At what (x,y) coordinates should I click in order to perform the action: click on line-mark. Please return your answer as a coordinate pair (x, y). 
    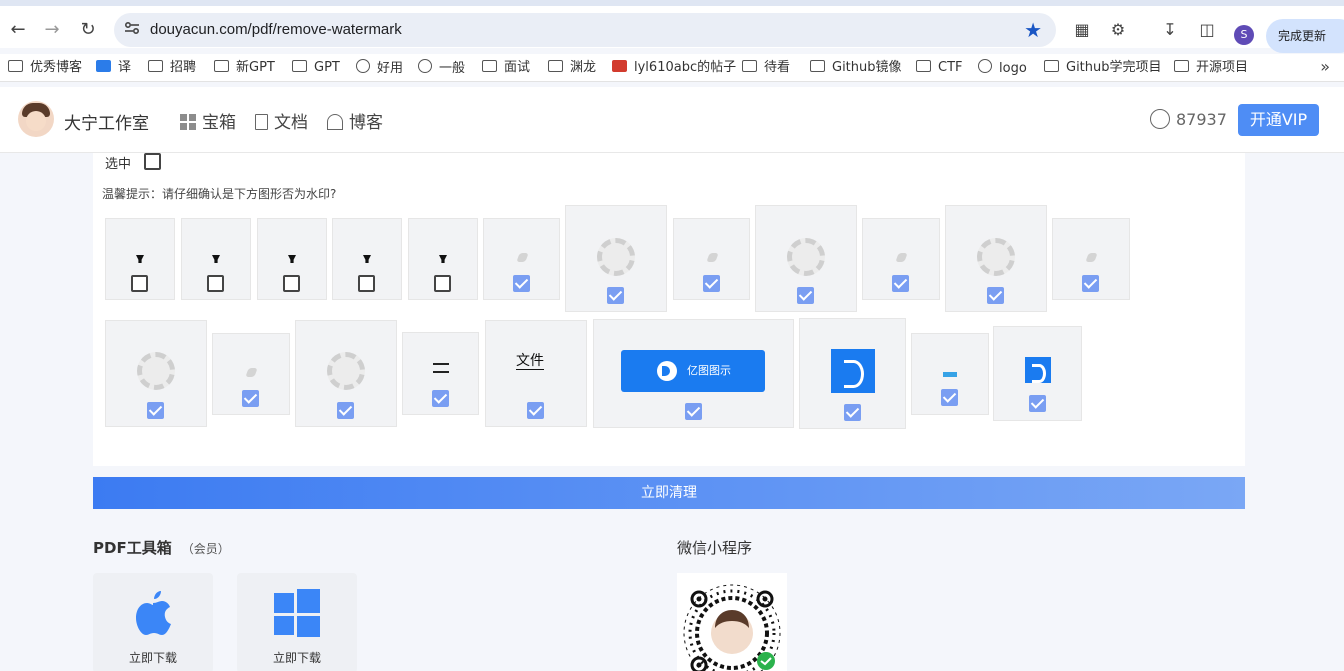
    Looking at the image, I should click on (440, 364).